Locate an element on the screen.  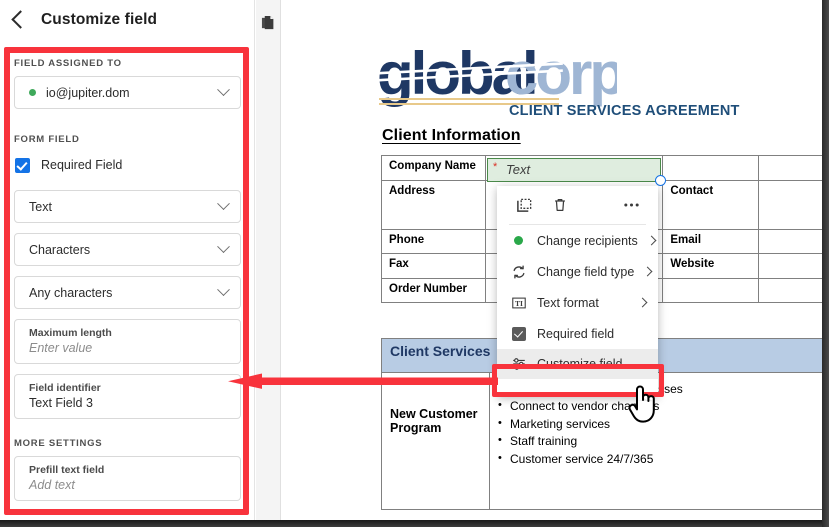
pages-rail is located at coordinates (268, 260).